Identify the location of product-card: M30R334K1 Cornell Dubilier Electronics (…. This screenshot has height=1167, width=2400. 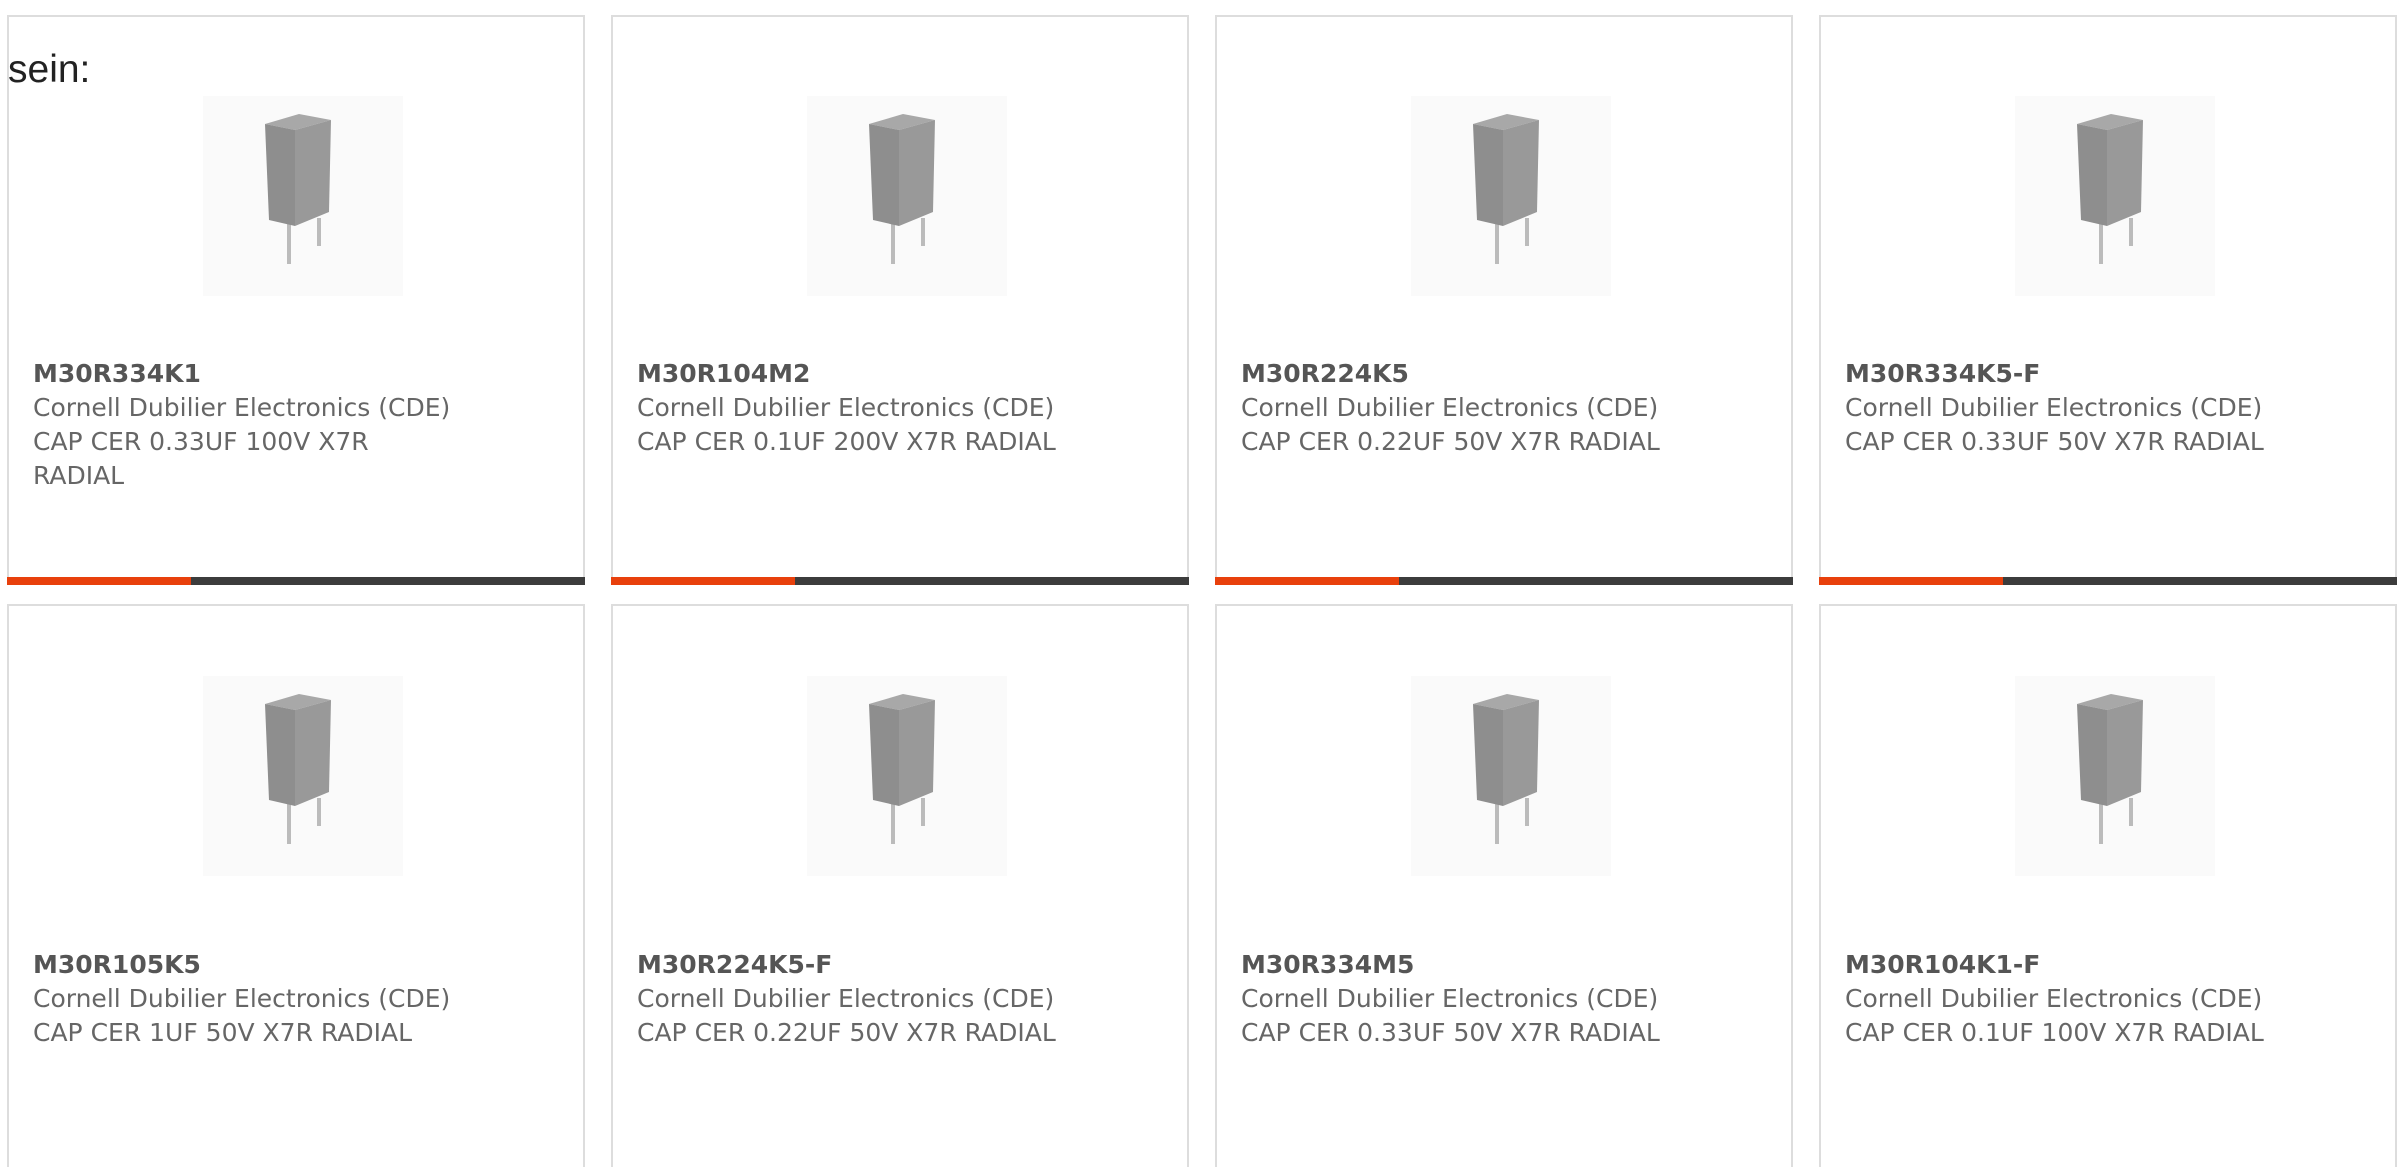
(296, 300).